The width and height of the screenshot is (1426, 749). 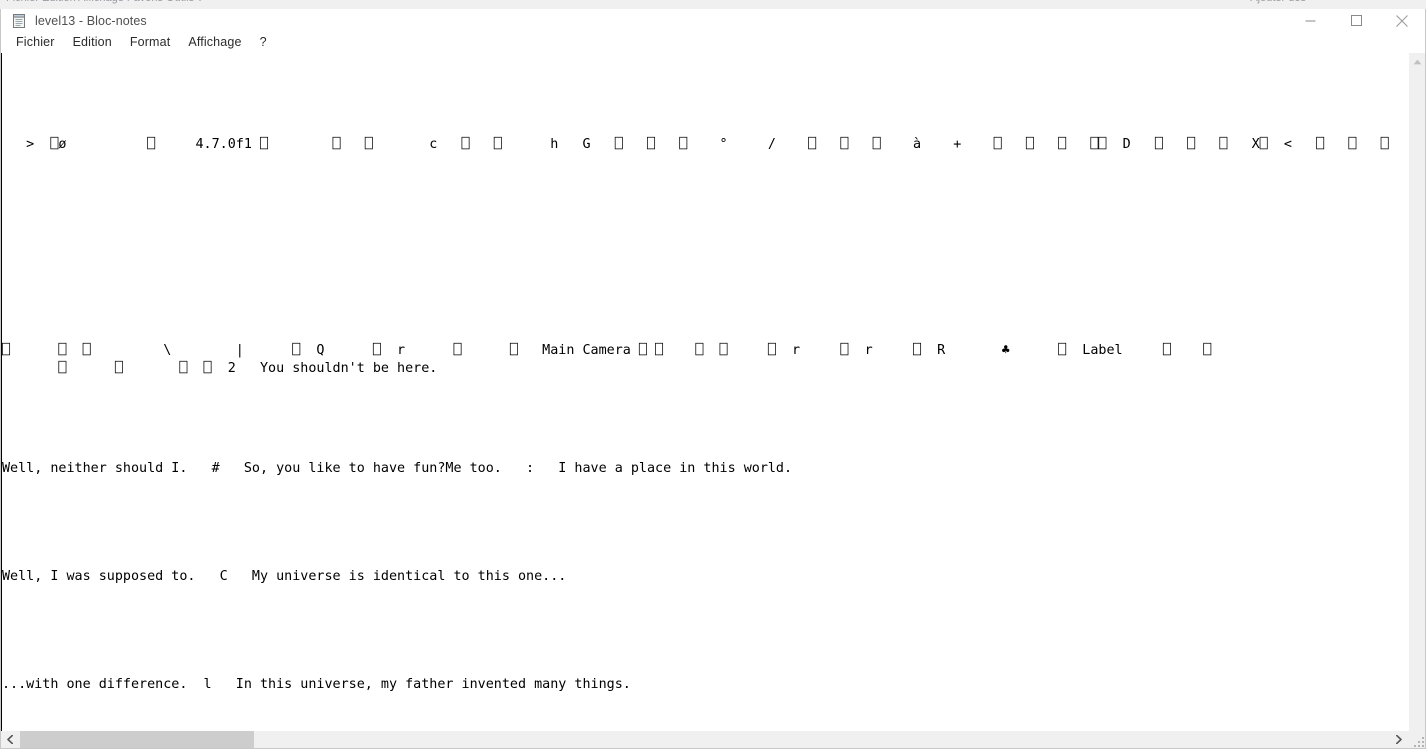 I want to click on menu-fichier: Fichier, so click(x=35, y=42).